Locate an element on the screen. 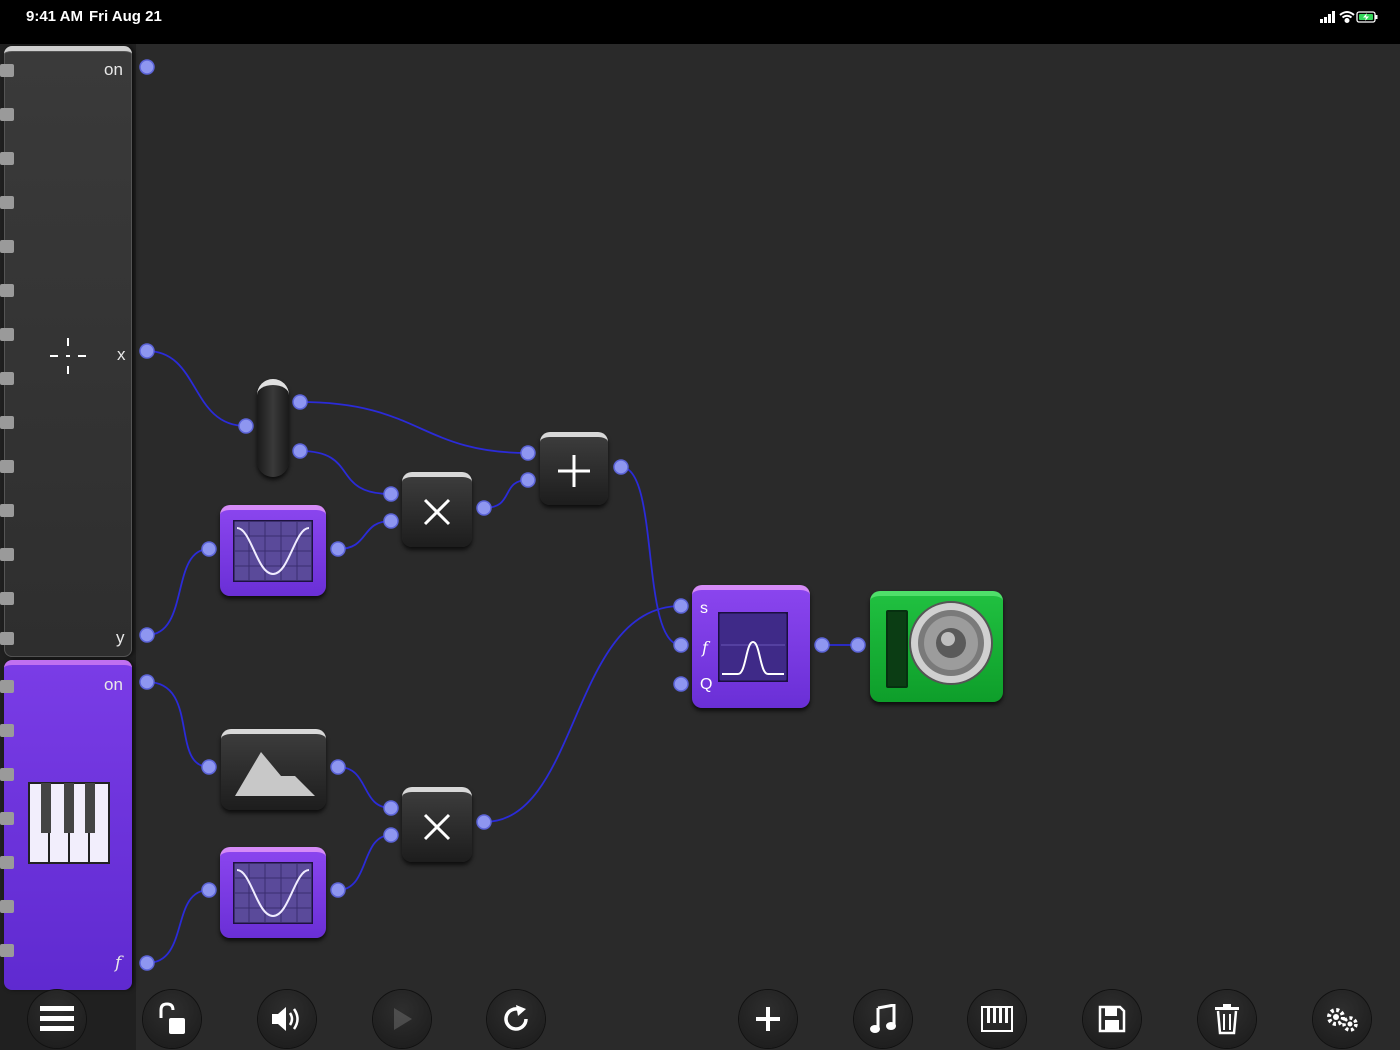 This screenshot has width=1400, height=1050. port-switch-out1 is located at coordinates (300, 402).